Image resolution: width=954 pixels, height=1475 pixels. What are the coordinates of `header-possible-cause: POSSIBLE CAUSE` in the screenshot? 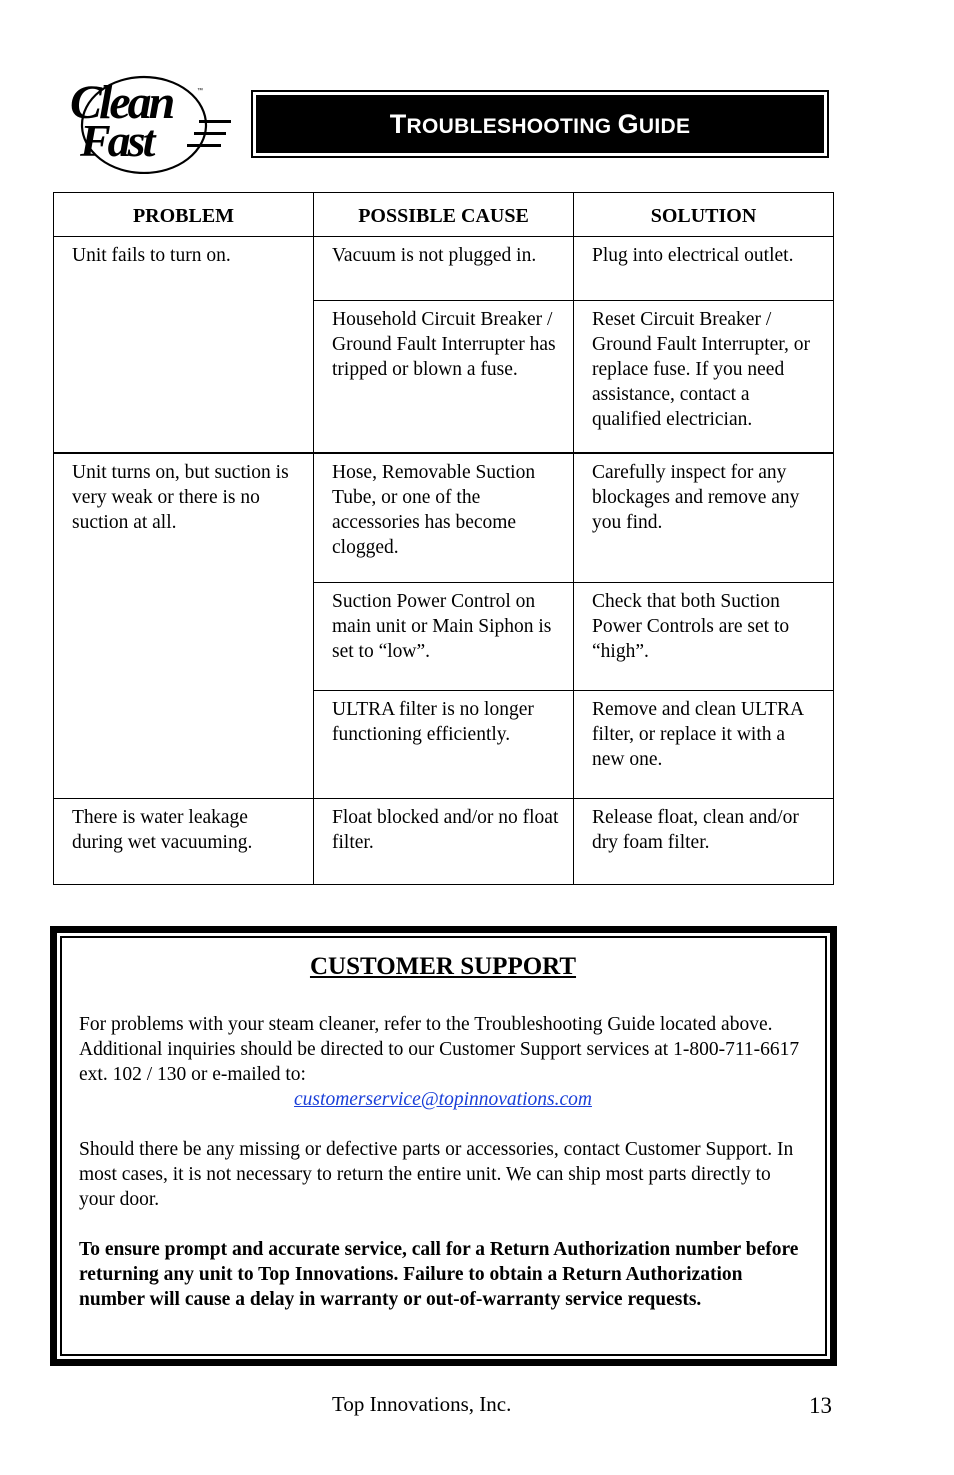 It's located at (443, 214).